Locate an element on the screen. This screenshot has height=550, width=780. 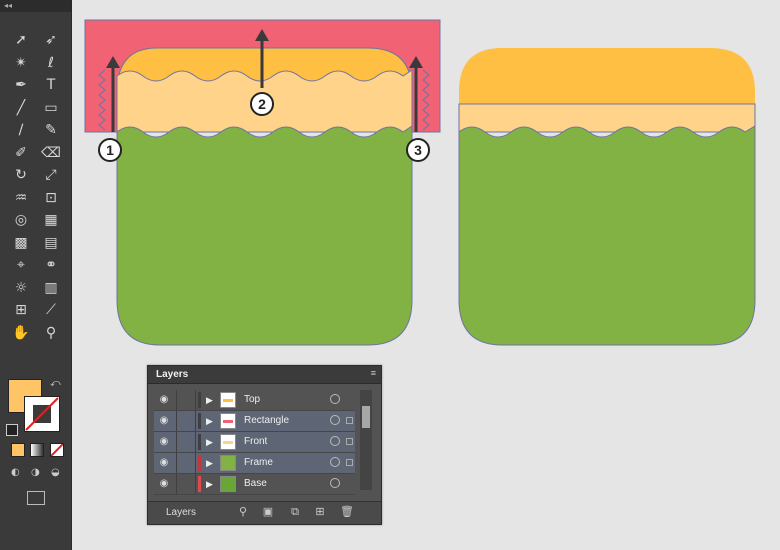
artboard-tool-icon: ⊞ is located at coordinates (21, 310).